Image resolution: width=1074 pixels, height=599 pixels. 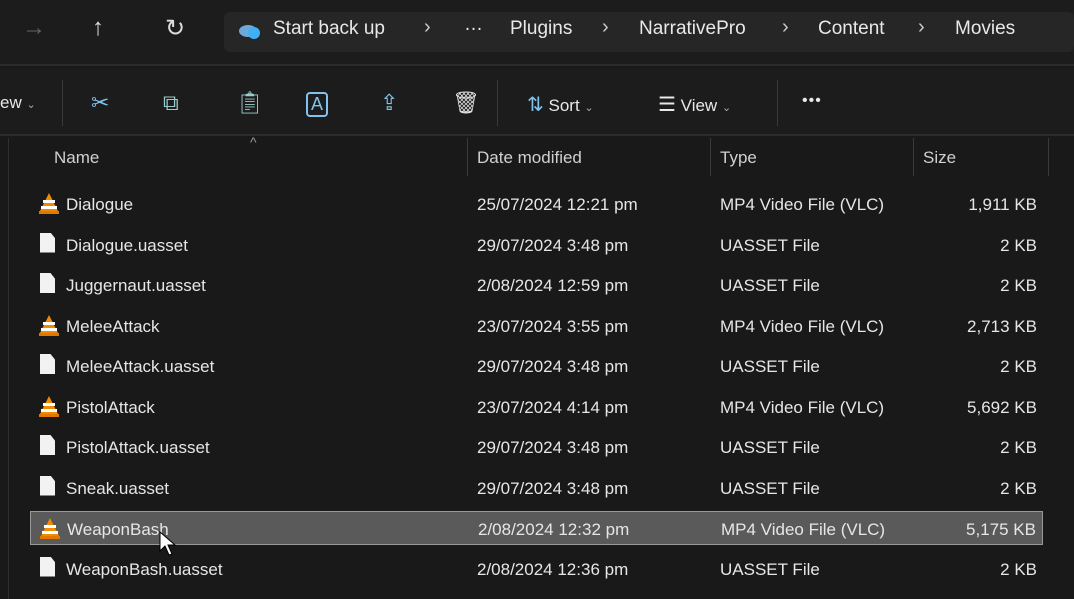 What do you see at coordinates (100, 204) in the screenshot?
I see `file-name: Dialogue` at bounding box center [100, 204].